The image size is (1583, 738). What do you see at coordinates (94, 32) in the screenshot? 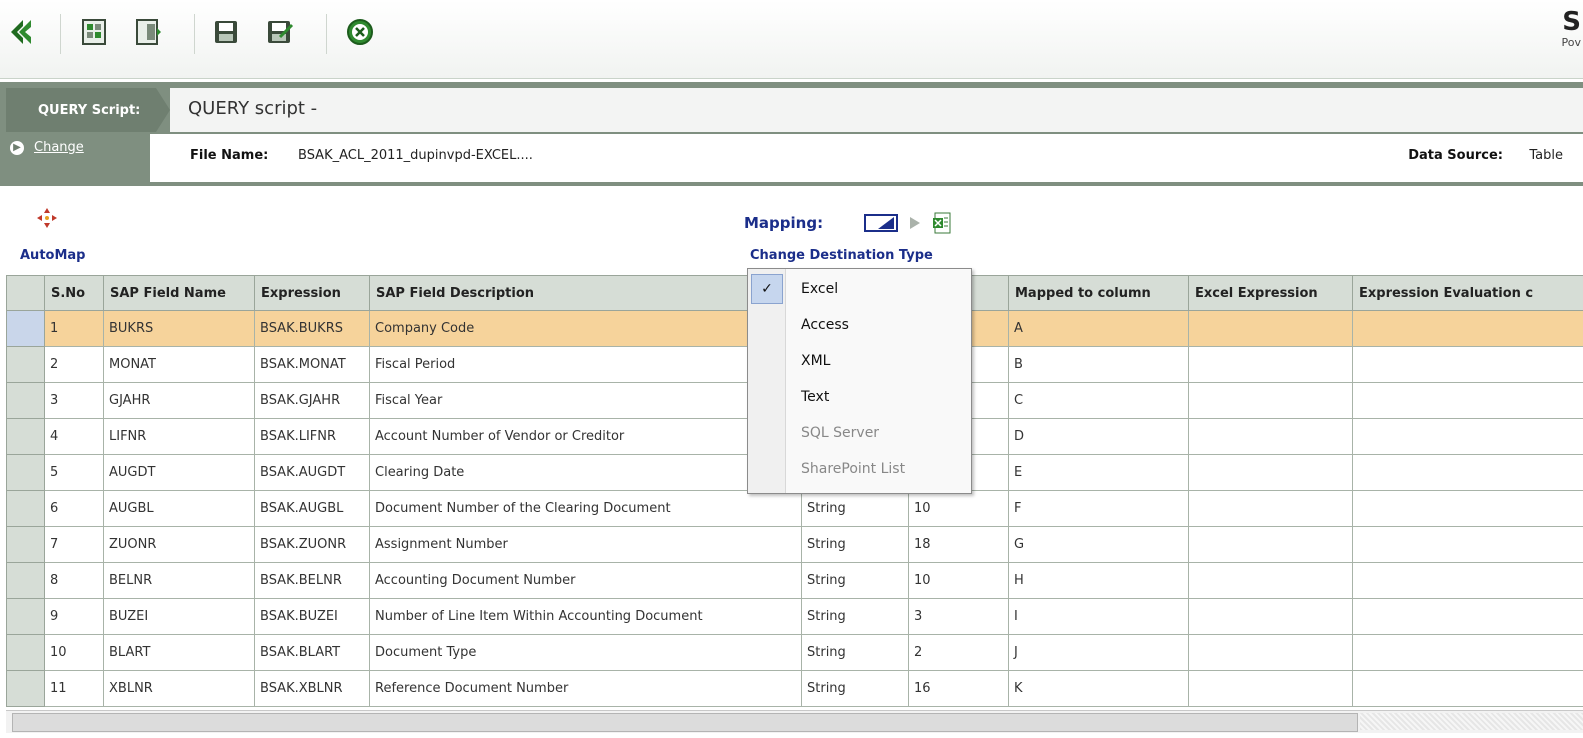
I see `grid-view-icon` at bounding box center [94, 32].